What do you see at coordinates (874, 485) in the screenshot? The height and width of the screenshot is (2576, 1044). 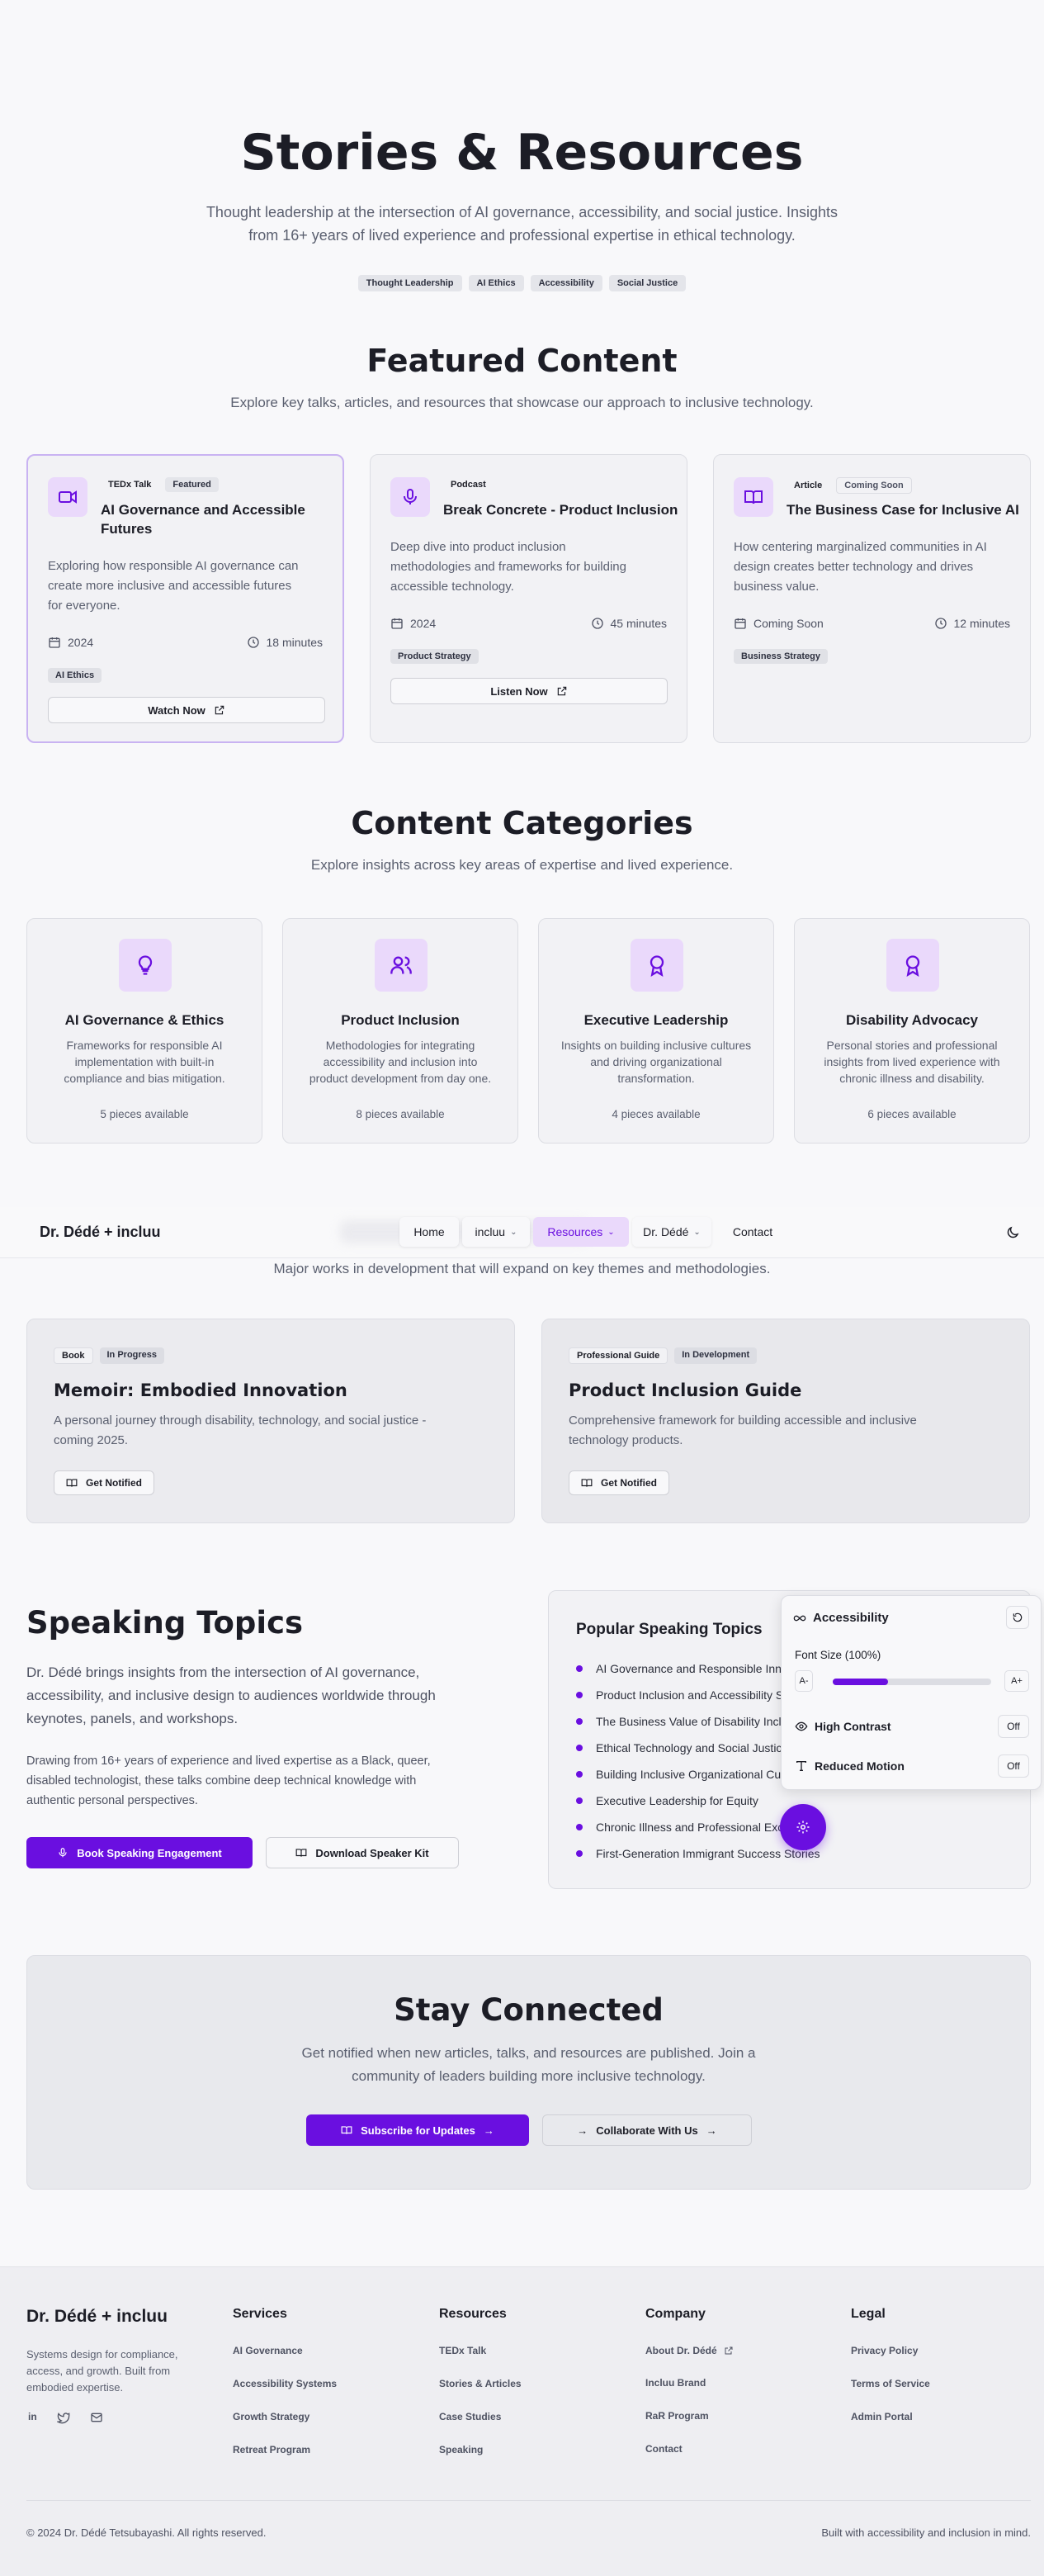 I see `coming-soon-badge: Coming Soon` at bounding box center [874, 485].